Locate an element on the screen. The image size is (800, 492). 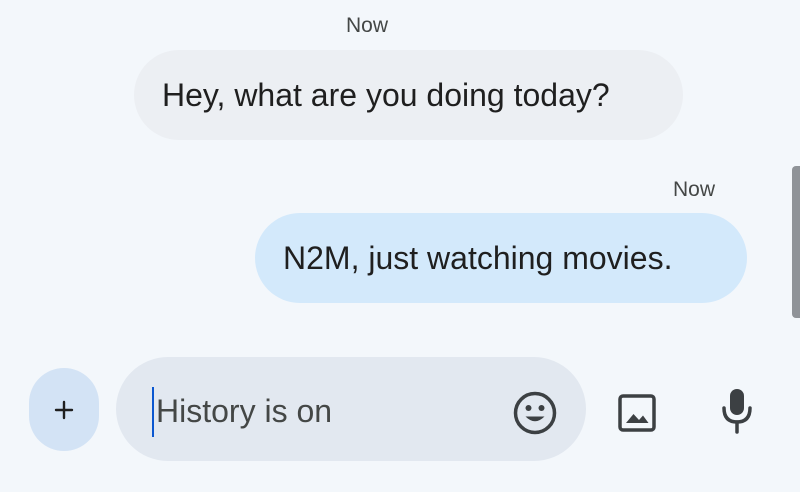
message-text: N2M, just watching movies. is located at coordinates (478, 258).